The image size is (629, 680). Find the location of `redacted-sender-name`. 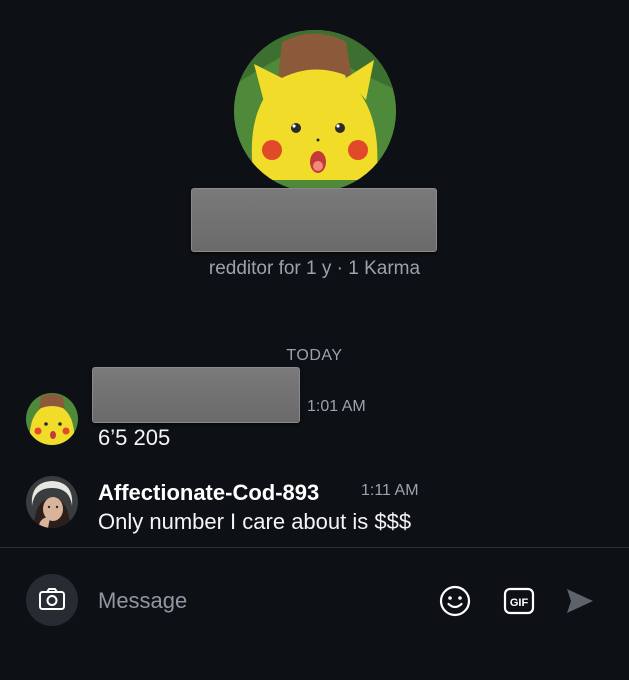

redacted-sender-name is located at coordinates (196, 395).